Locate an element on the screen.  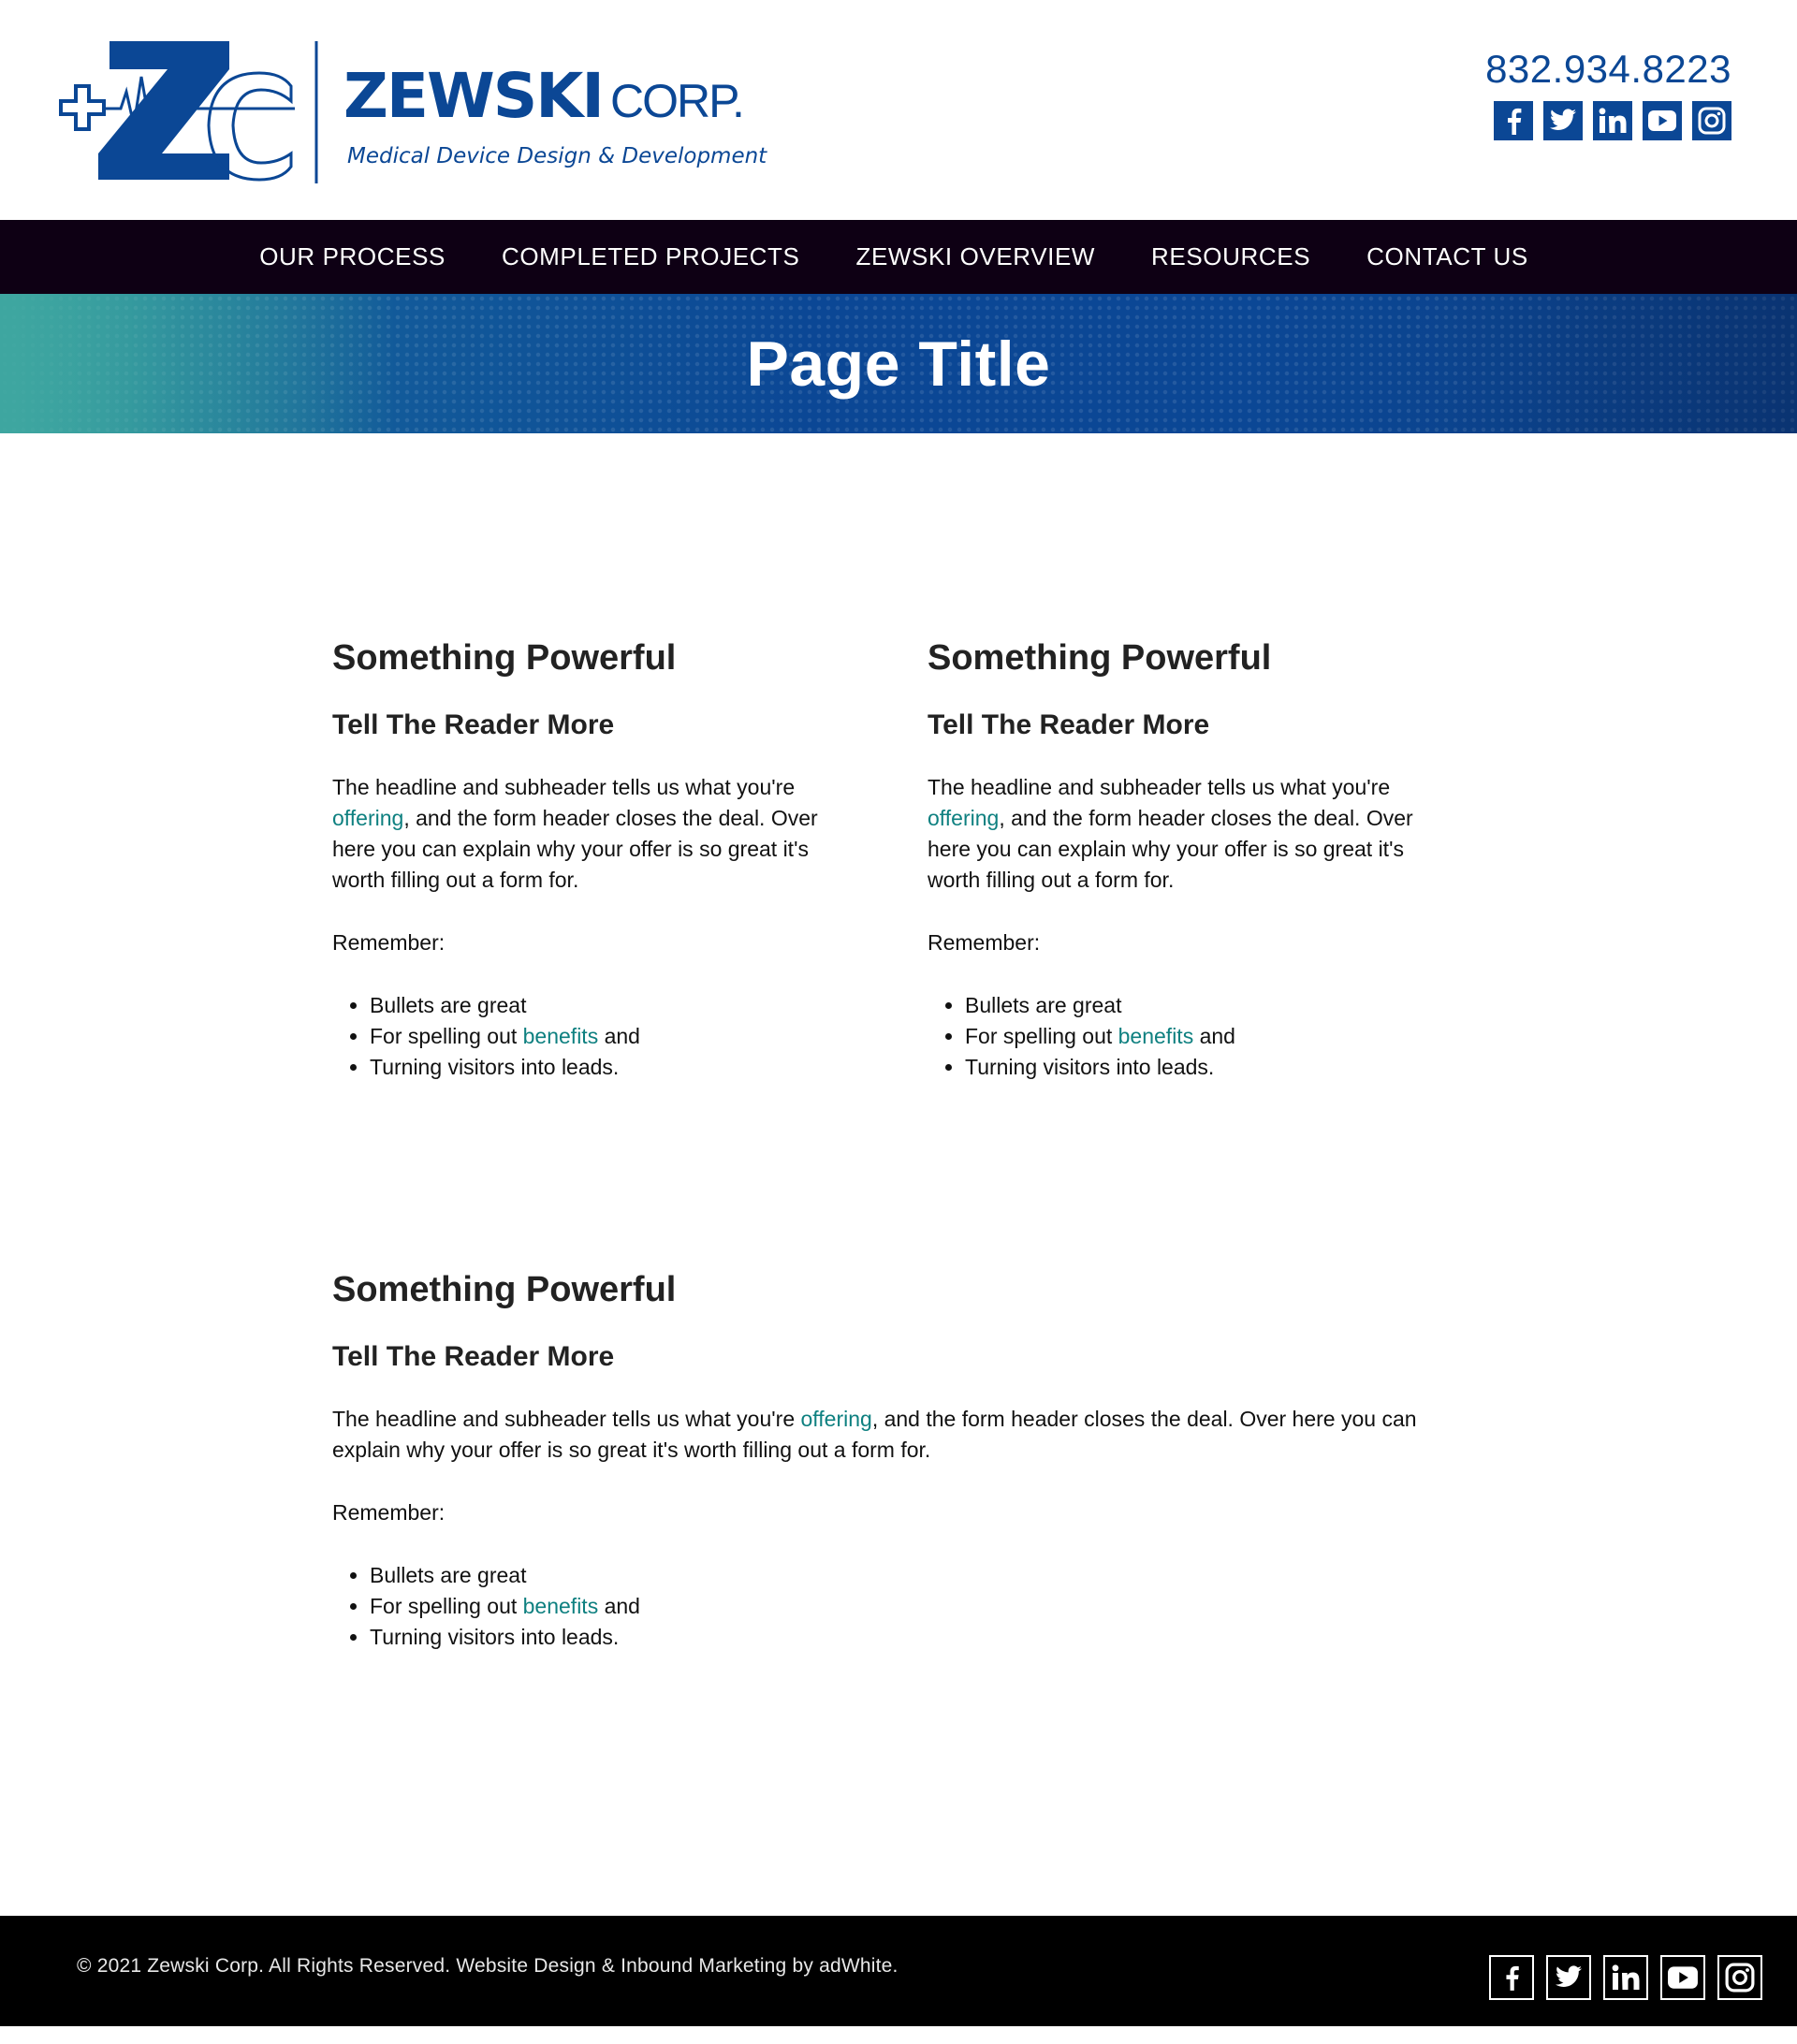
nav-link-zewski-overview: ZEWSKI OVERVIEW is located at coordinates (975, 256).